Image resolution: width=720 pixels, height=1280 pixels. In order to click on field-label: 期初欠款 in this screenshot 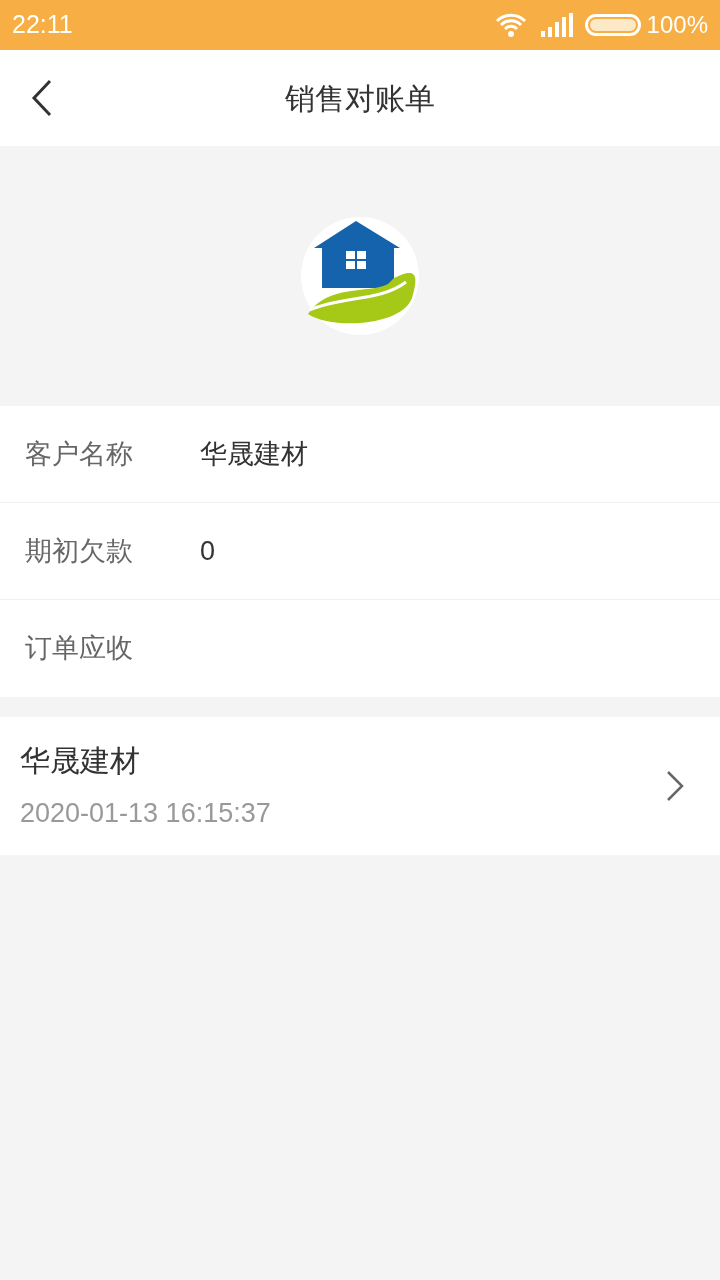, I will do `click(79, 551)`.